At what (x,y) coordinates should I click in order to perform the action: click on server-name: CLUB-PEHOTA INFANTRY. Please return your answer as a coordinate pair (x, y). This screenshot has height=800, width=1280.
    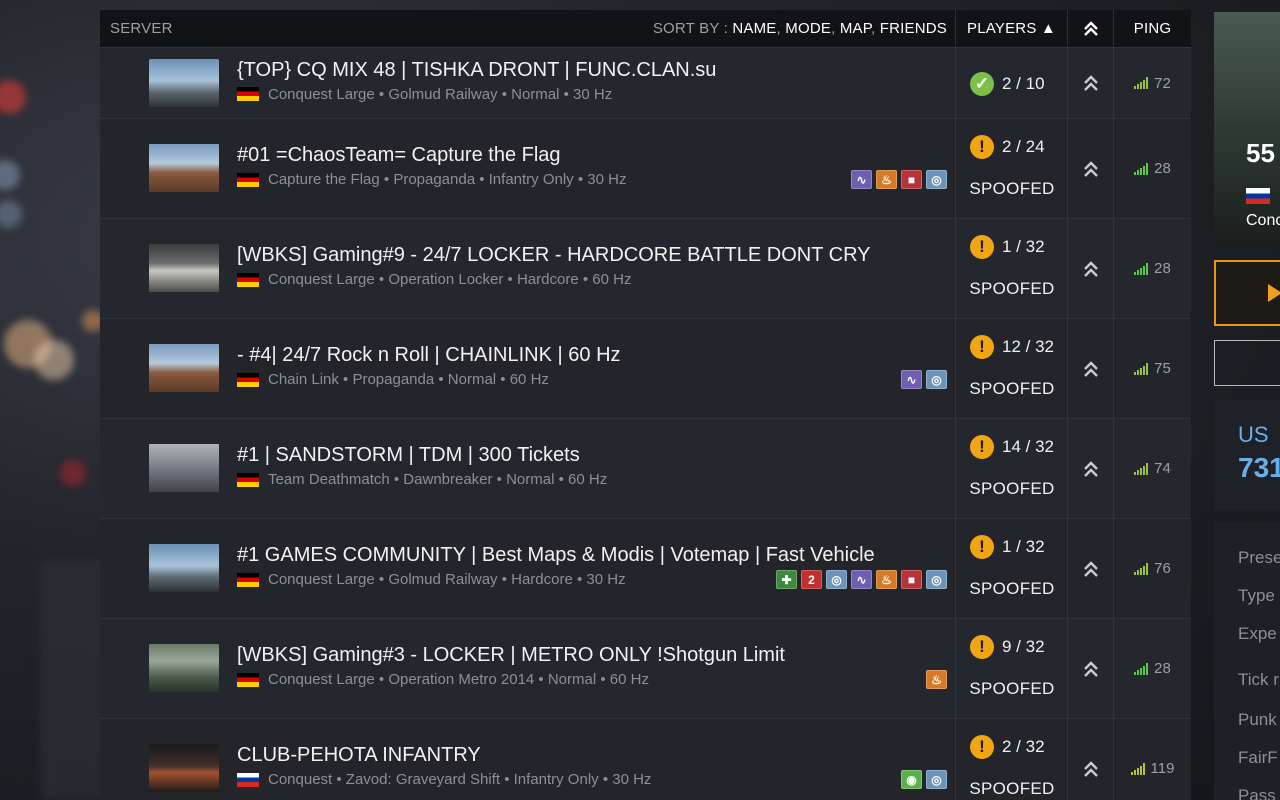
    Looking at the image, I should click on (359, 755).